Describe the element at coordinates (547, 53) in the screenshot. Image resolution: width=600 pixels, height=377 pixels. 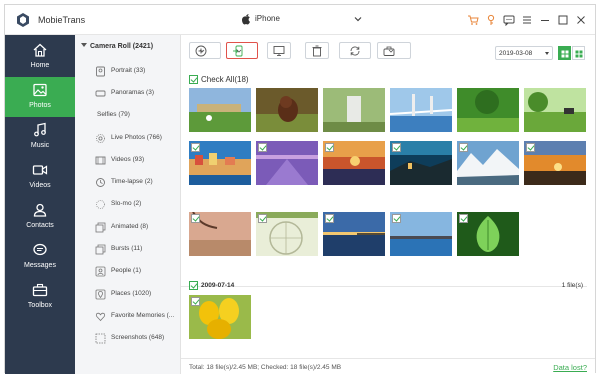
I see `dropdown-arrow-icon` at that location.